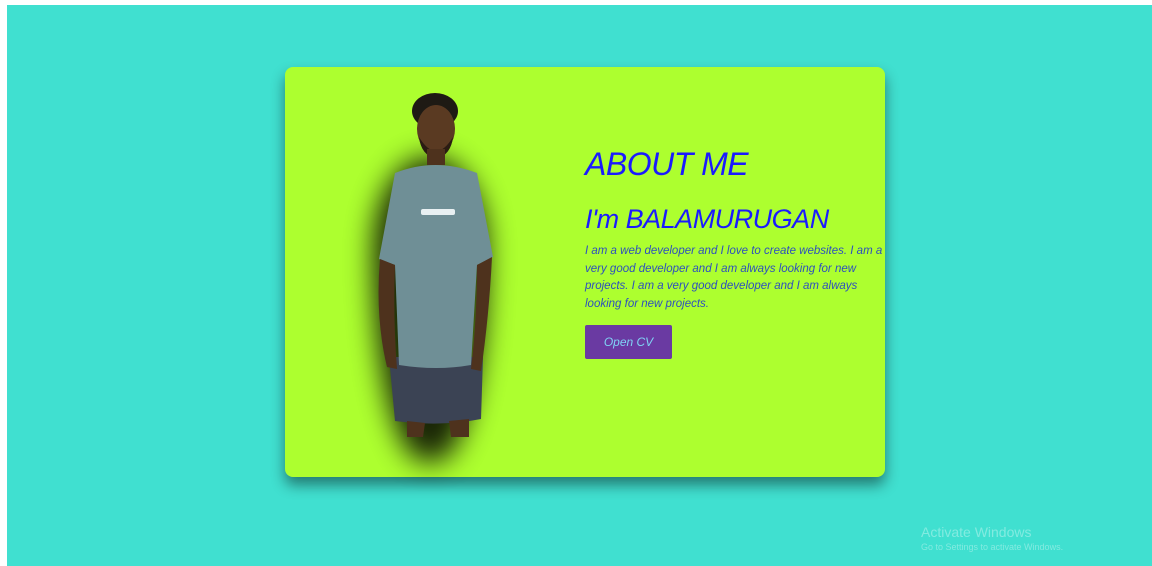 The image size is (1152, 566). What do you see at coordinates (628, 342) in the screenshot?
I see `open-cv-button: Open CV` at bounding box center [628, 342].